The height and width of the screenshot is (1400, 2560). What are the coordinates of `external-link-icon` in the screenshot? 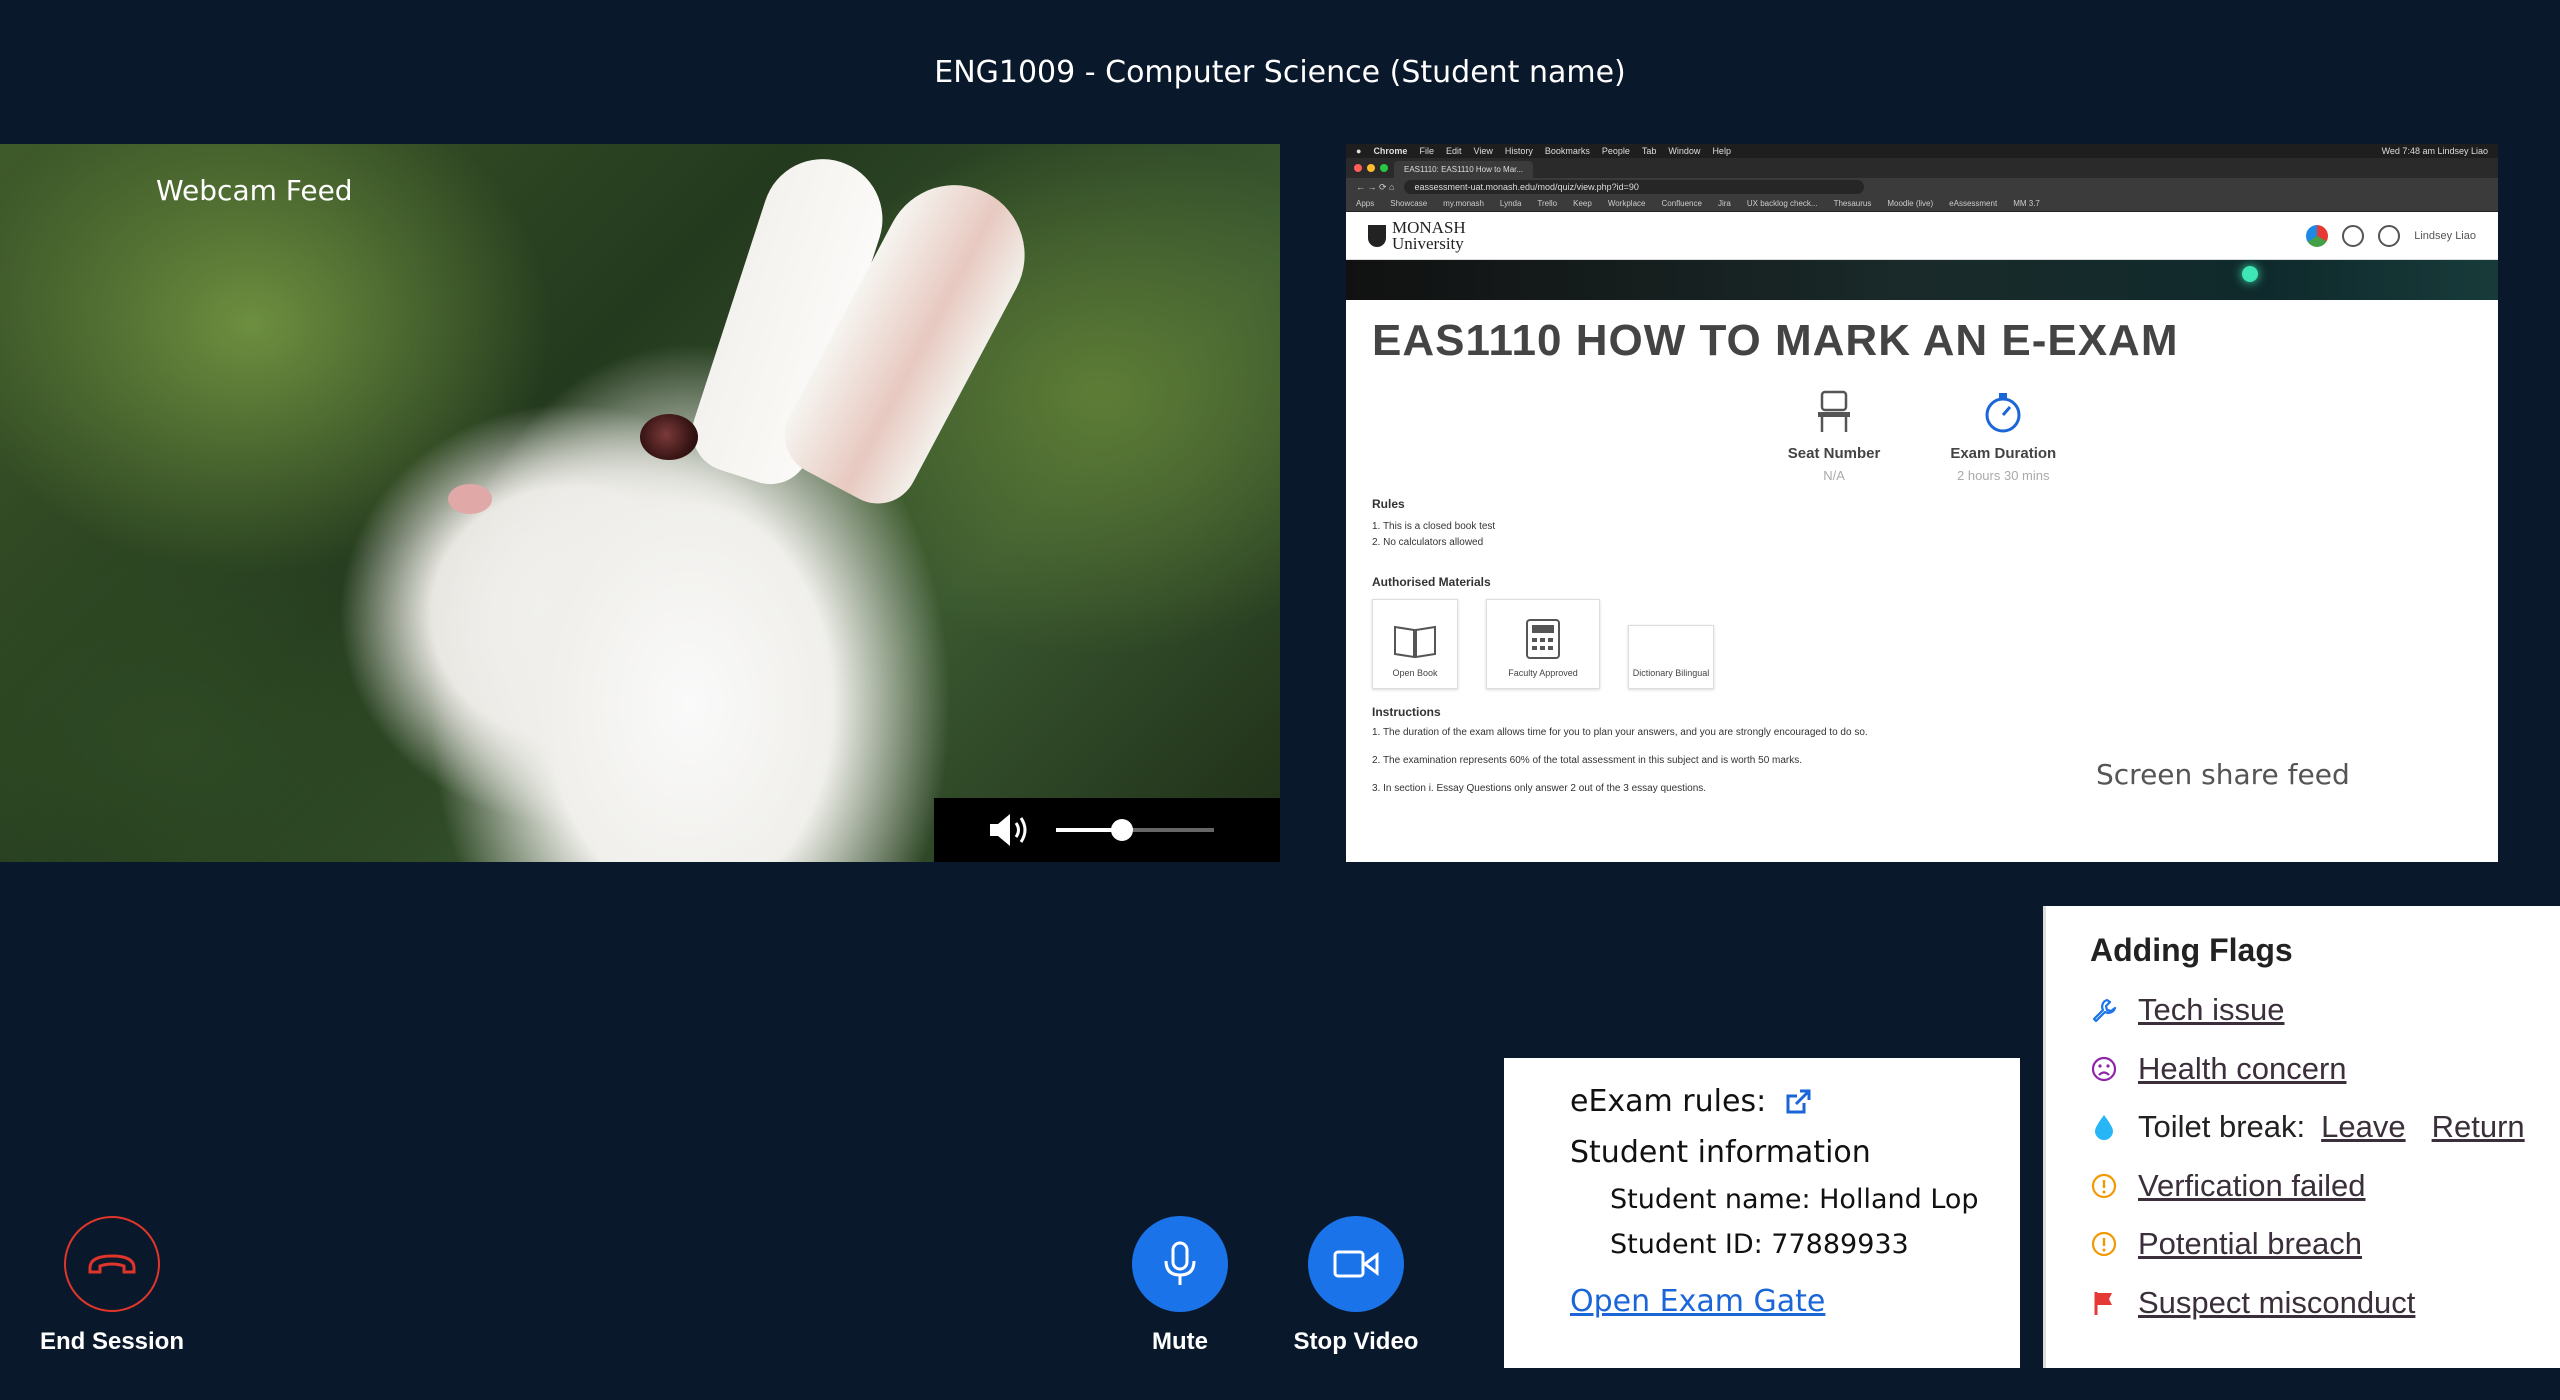 It's located at (1798, 1102).